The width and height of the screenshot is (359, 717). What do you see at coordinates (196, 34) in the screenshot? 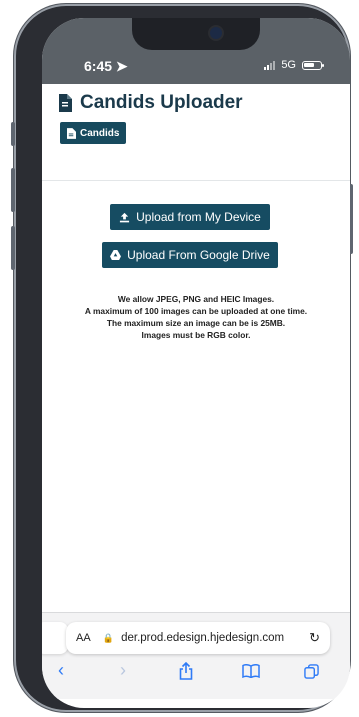
I see `notch` at bounding box center [196, 34].